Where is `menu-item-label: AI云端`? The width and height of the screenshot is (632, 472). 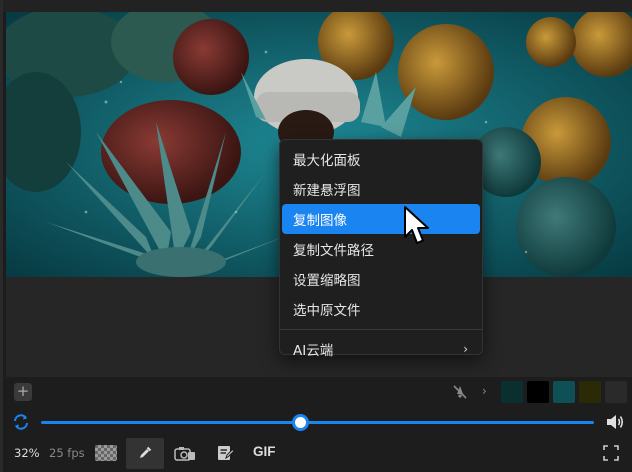
menu-item-label: AI云端 is located at coordinates (313, 351).